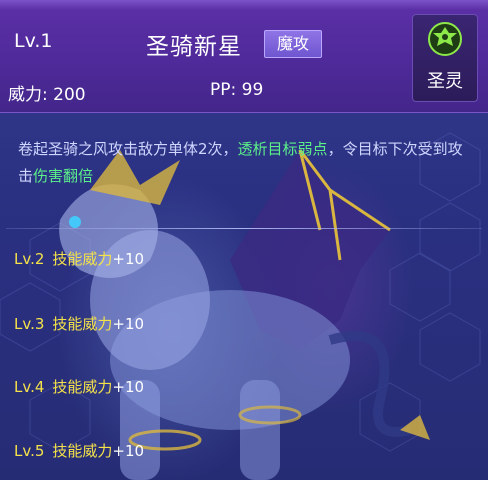 This screenshot has width=488, height=480. What do you see at coordinates (244, 228) in the screenshot?
I see `section-divider` at bounding box center [244, 228].